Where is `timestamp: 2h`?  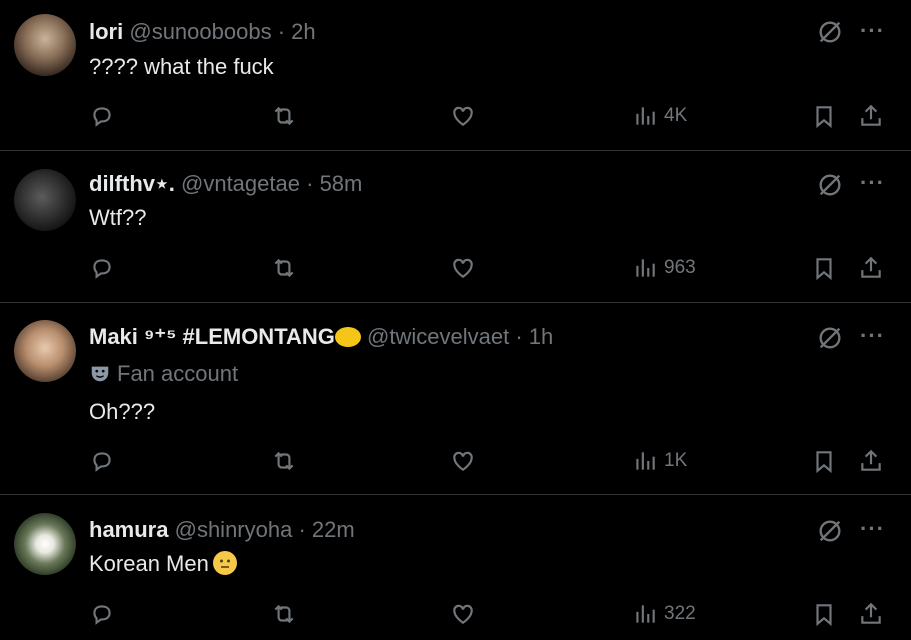 timestamp: 2h is located at coordinates (303, 31).